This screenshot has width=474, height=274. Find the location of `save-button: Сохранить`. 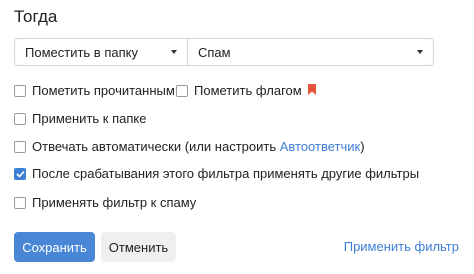

save-button: Сохранить is located at coordinates (54, 247).